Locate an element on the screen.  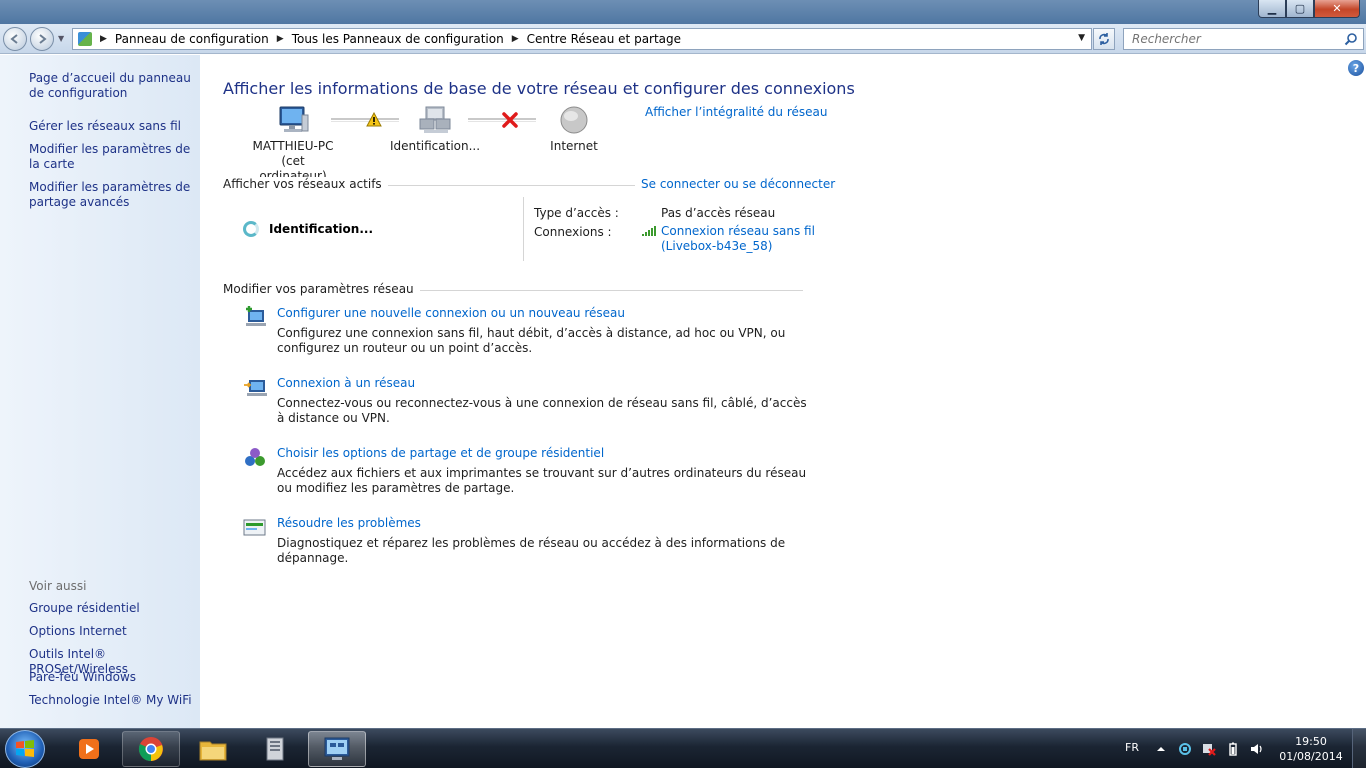
back-button is located at coordinates (15, 39).